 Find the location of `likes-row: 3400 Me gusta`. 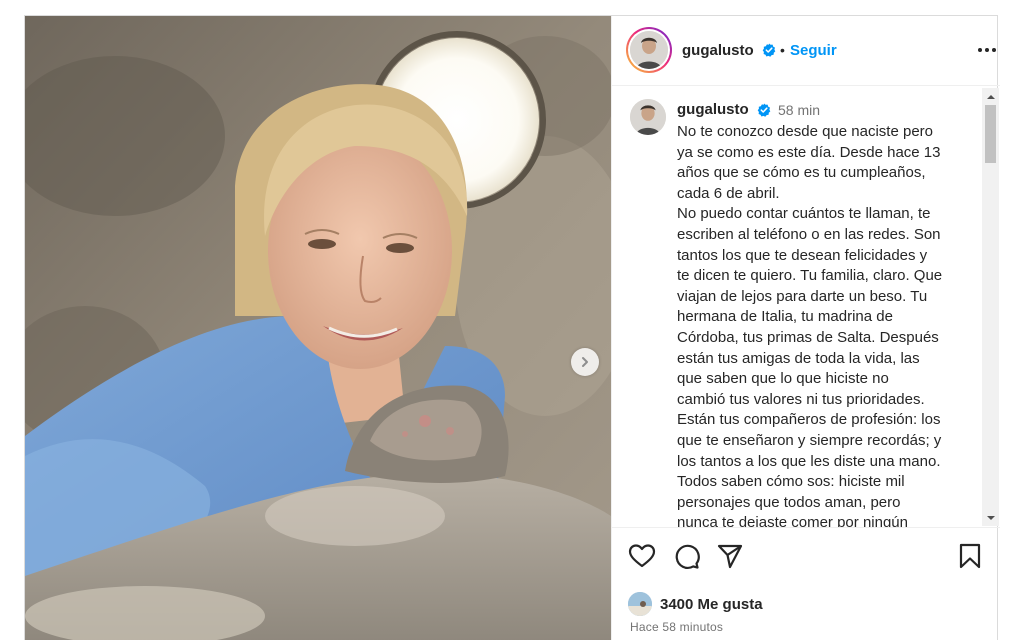

likes-row: 3400 Me gusta is located at coordinates (695, 604).